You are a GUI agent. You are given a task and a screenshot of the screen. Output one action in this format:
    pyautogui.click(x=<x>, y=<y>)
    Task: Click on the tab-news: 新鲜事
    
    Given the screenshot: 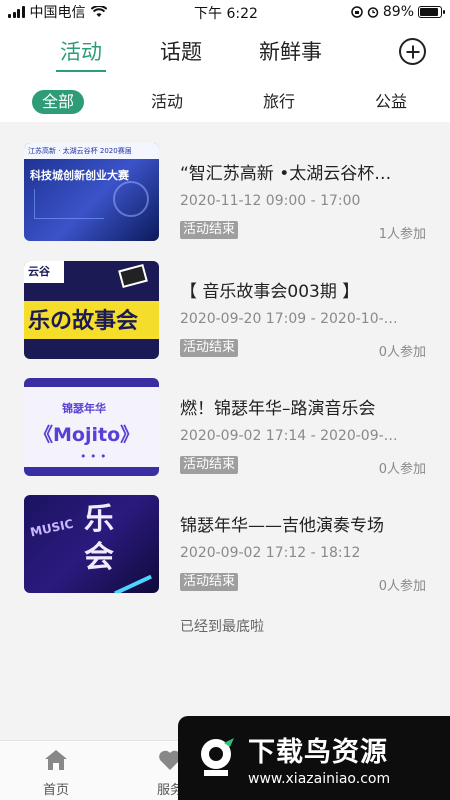 What is the action you would take?
    pyautogui.click(x=290, y=51)
    